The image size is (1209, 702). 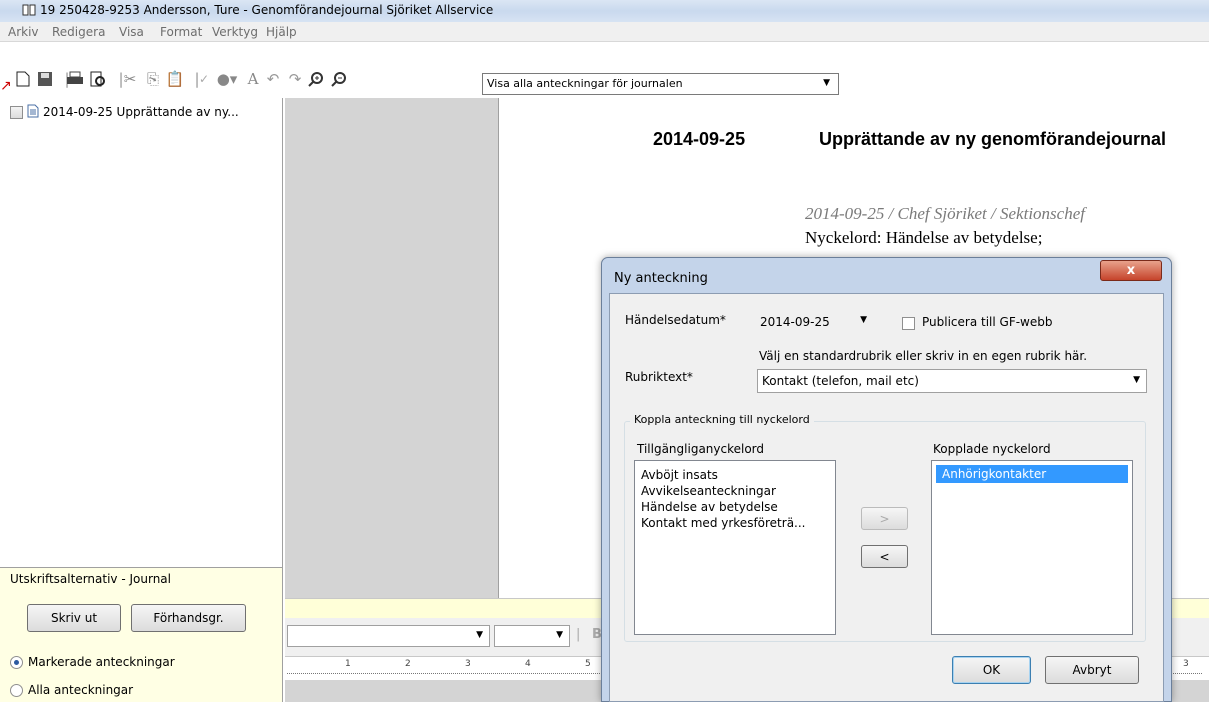 I want to click on list-item-selected: Anhörigkontakter, so click(x=1032, y=474).